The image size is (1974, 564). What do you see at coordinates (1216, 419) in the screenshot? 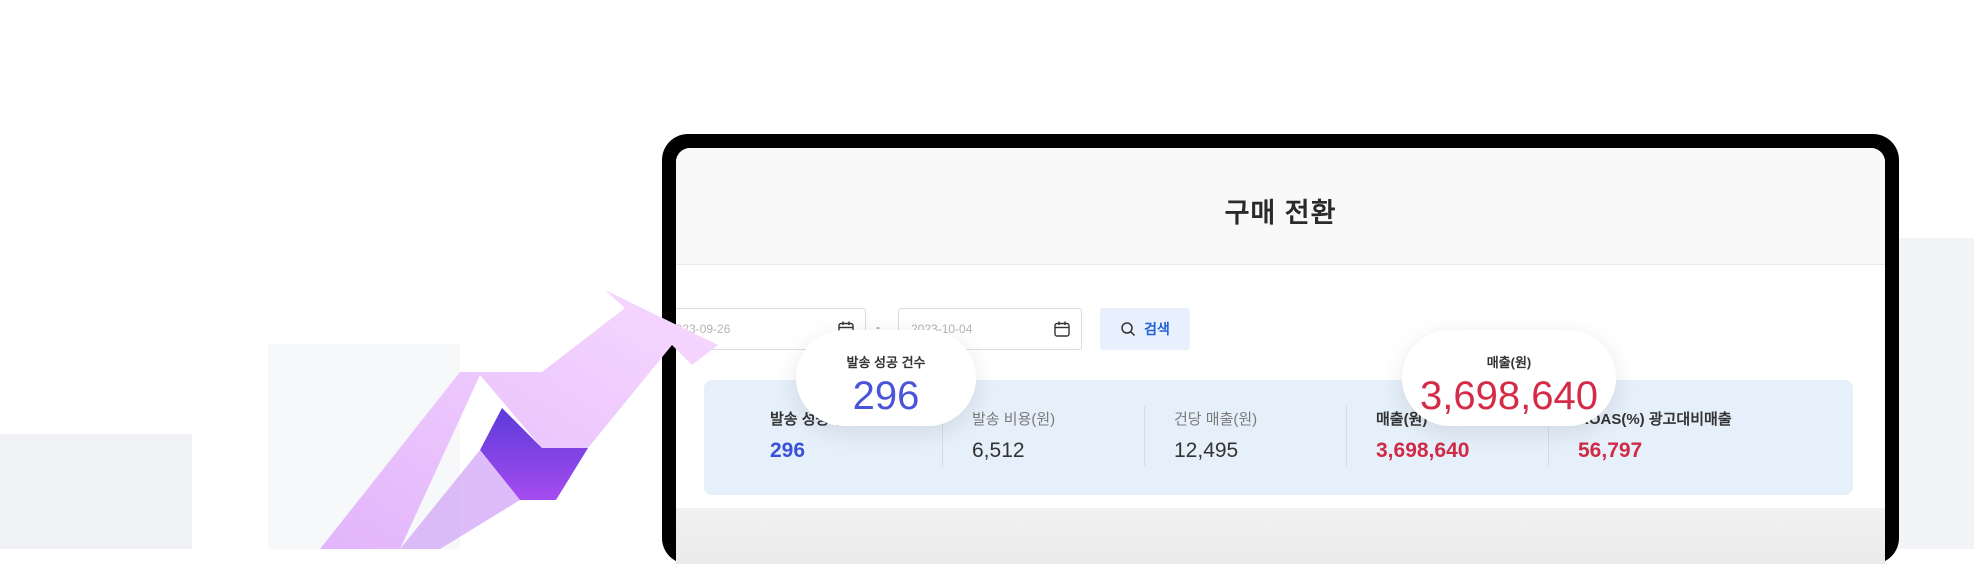
I see `stat-label: 건당 매출(원)` at bounding box center [1216, 419].